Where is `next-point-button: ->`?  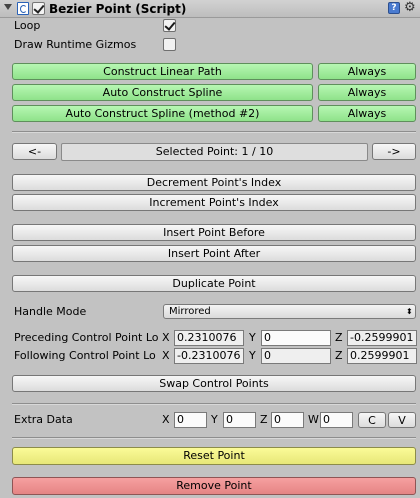
next-point-button: -> is located at coordinates (394, 151).